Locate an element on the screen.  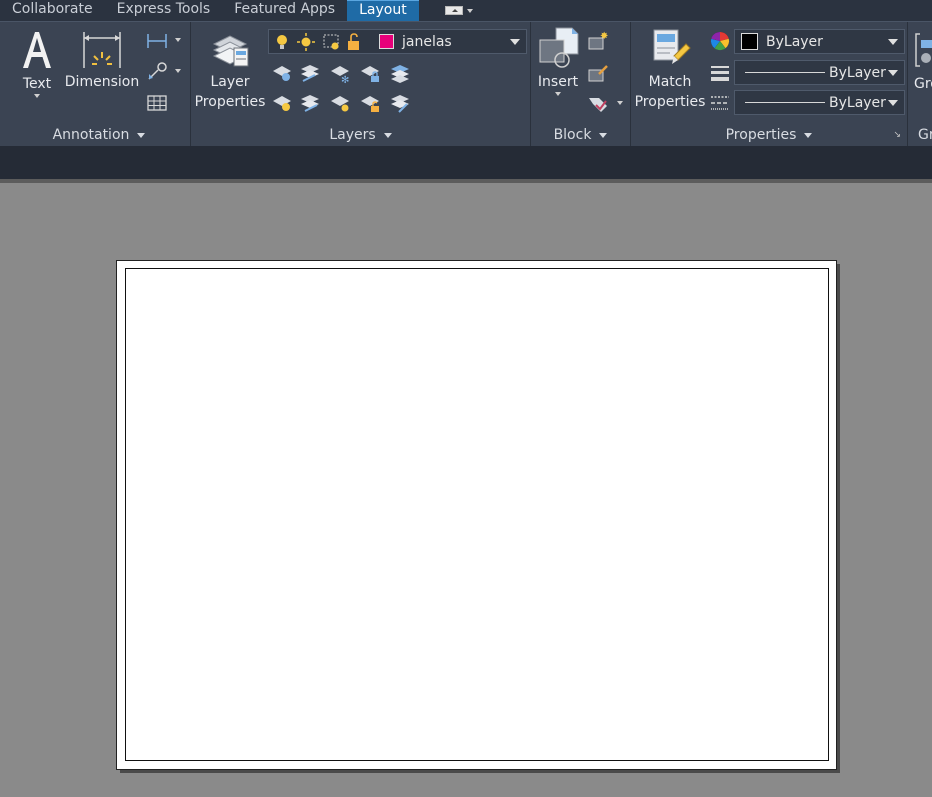
dimension-button-label: Dimension is located at coordinates (102, 82).